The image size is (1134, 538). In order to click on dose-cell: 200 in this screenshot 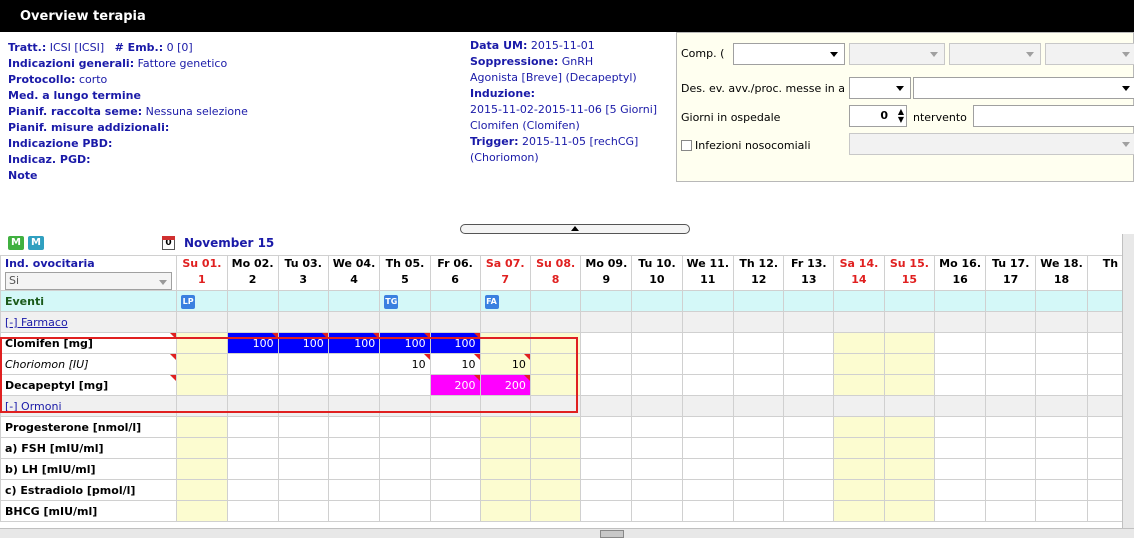, I will do `click(505, 385)`.